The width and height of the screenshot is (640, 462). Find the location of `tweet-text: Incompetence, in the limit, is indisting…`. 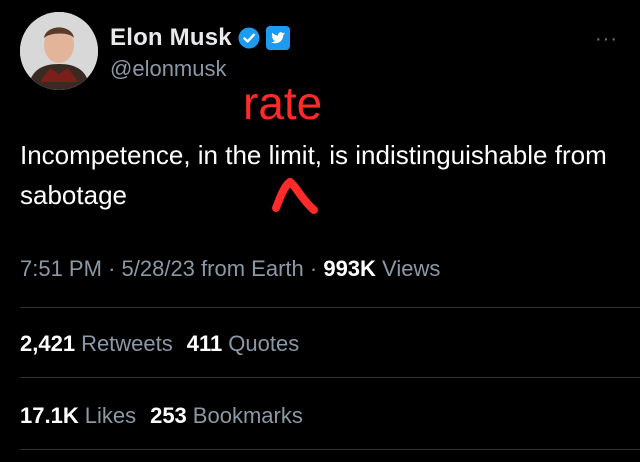

tweet-text: Incompetence, in the limit, is indisting… is located at coordinates (313, 175).